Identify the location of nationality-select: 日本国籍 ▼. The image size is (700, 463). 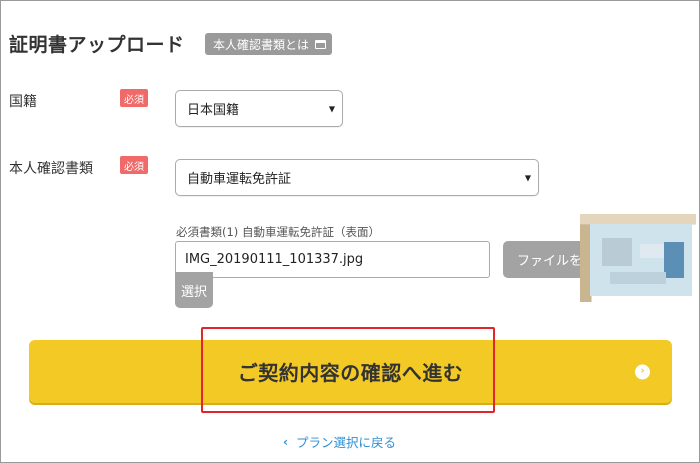
(259, 108).